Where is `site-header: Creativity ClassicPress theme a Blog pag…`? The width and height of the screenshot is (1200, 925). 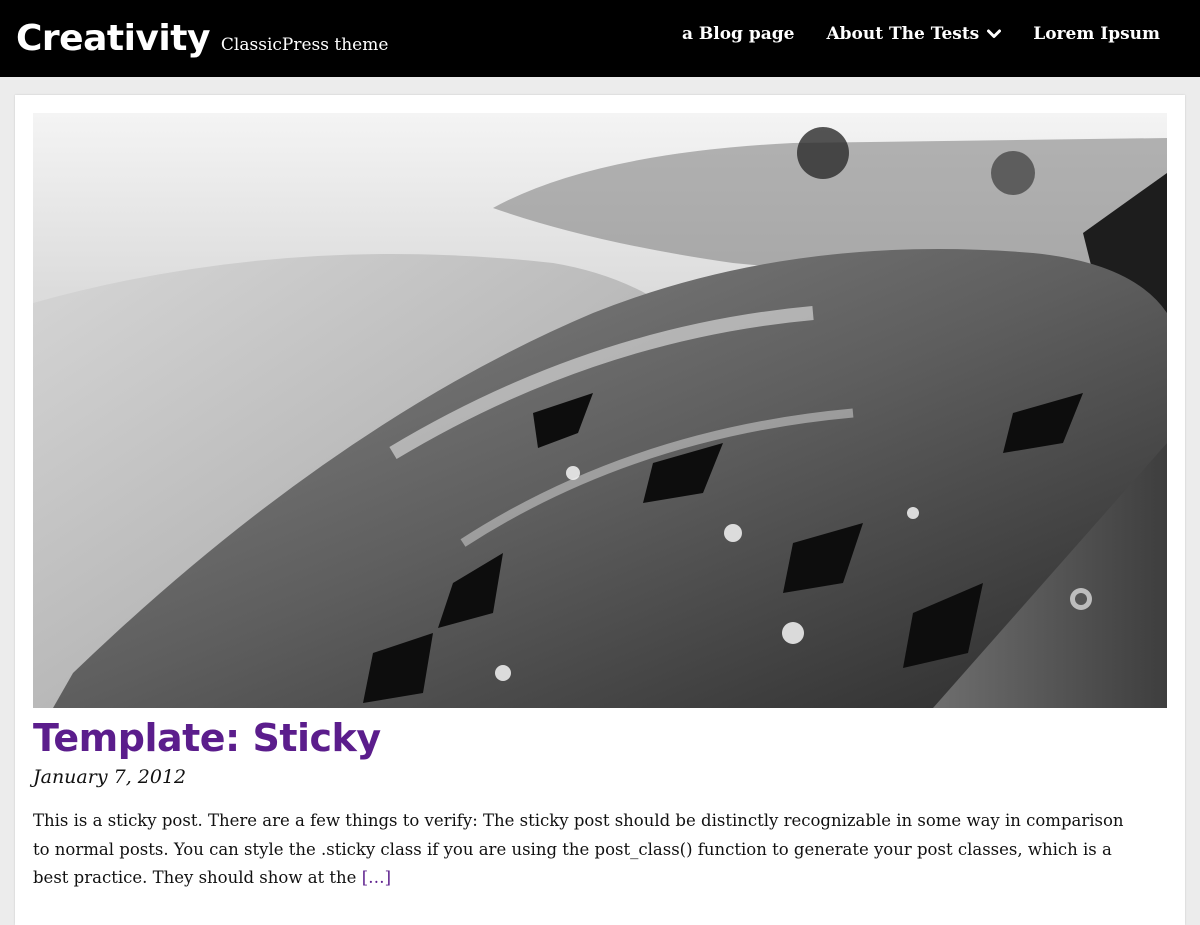
site-header: Creativity ClassicPress theme a Blog pag… is located at coordinates (600, 38).